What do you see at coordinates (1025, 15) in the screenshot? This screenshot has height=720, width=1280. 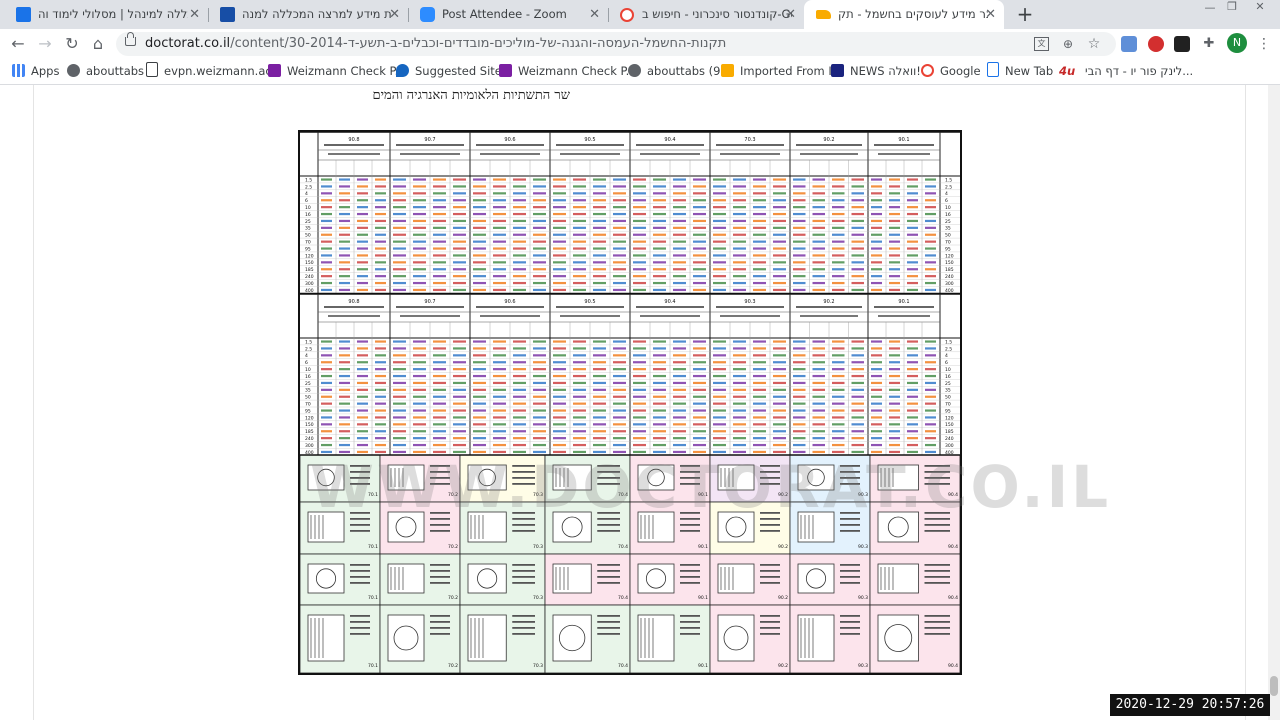 I see `new-tab-button: +` at bounding box center [1025, 15].